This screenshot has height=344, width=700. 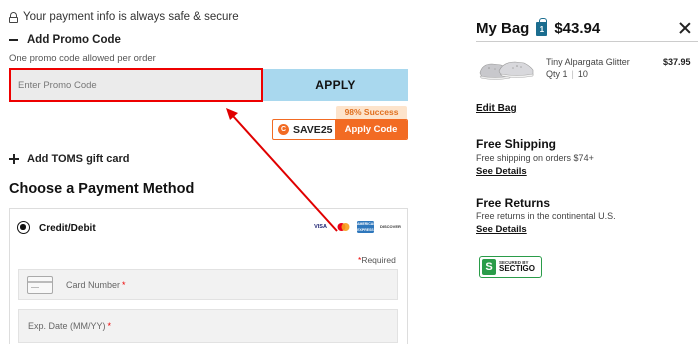 What do you see at coordinates (685, 28) in the screenshot?
I see `close-icon` at bounding box center [685, 28].